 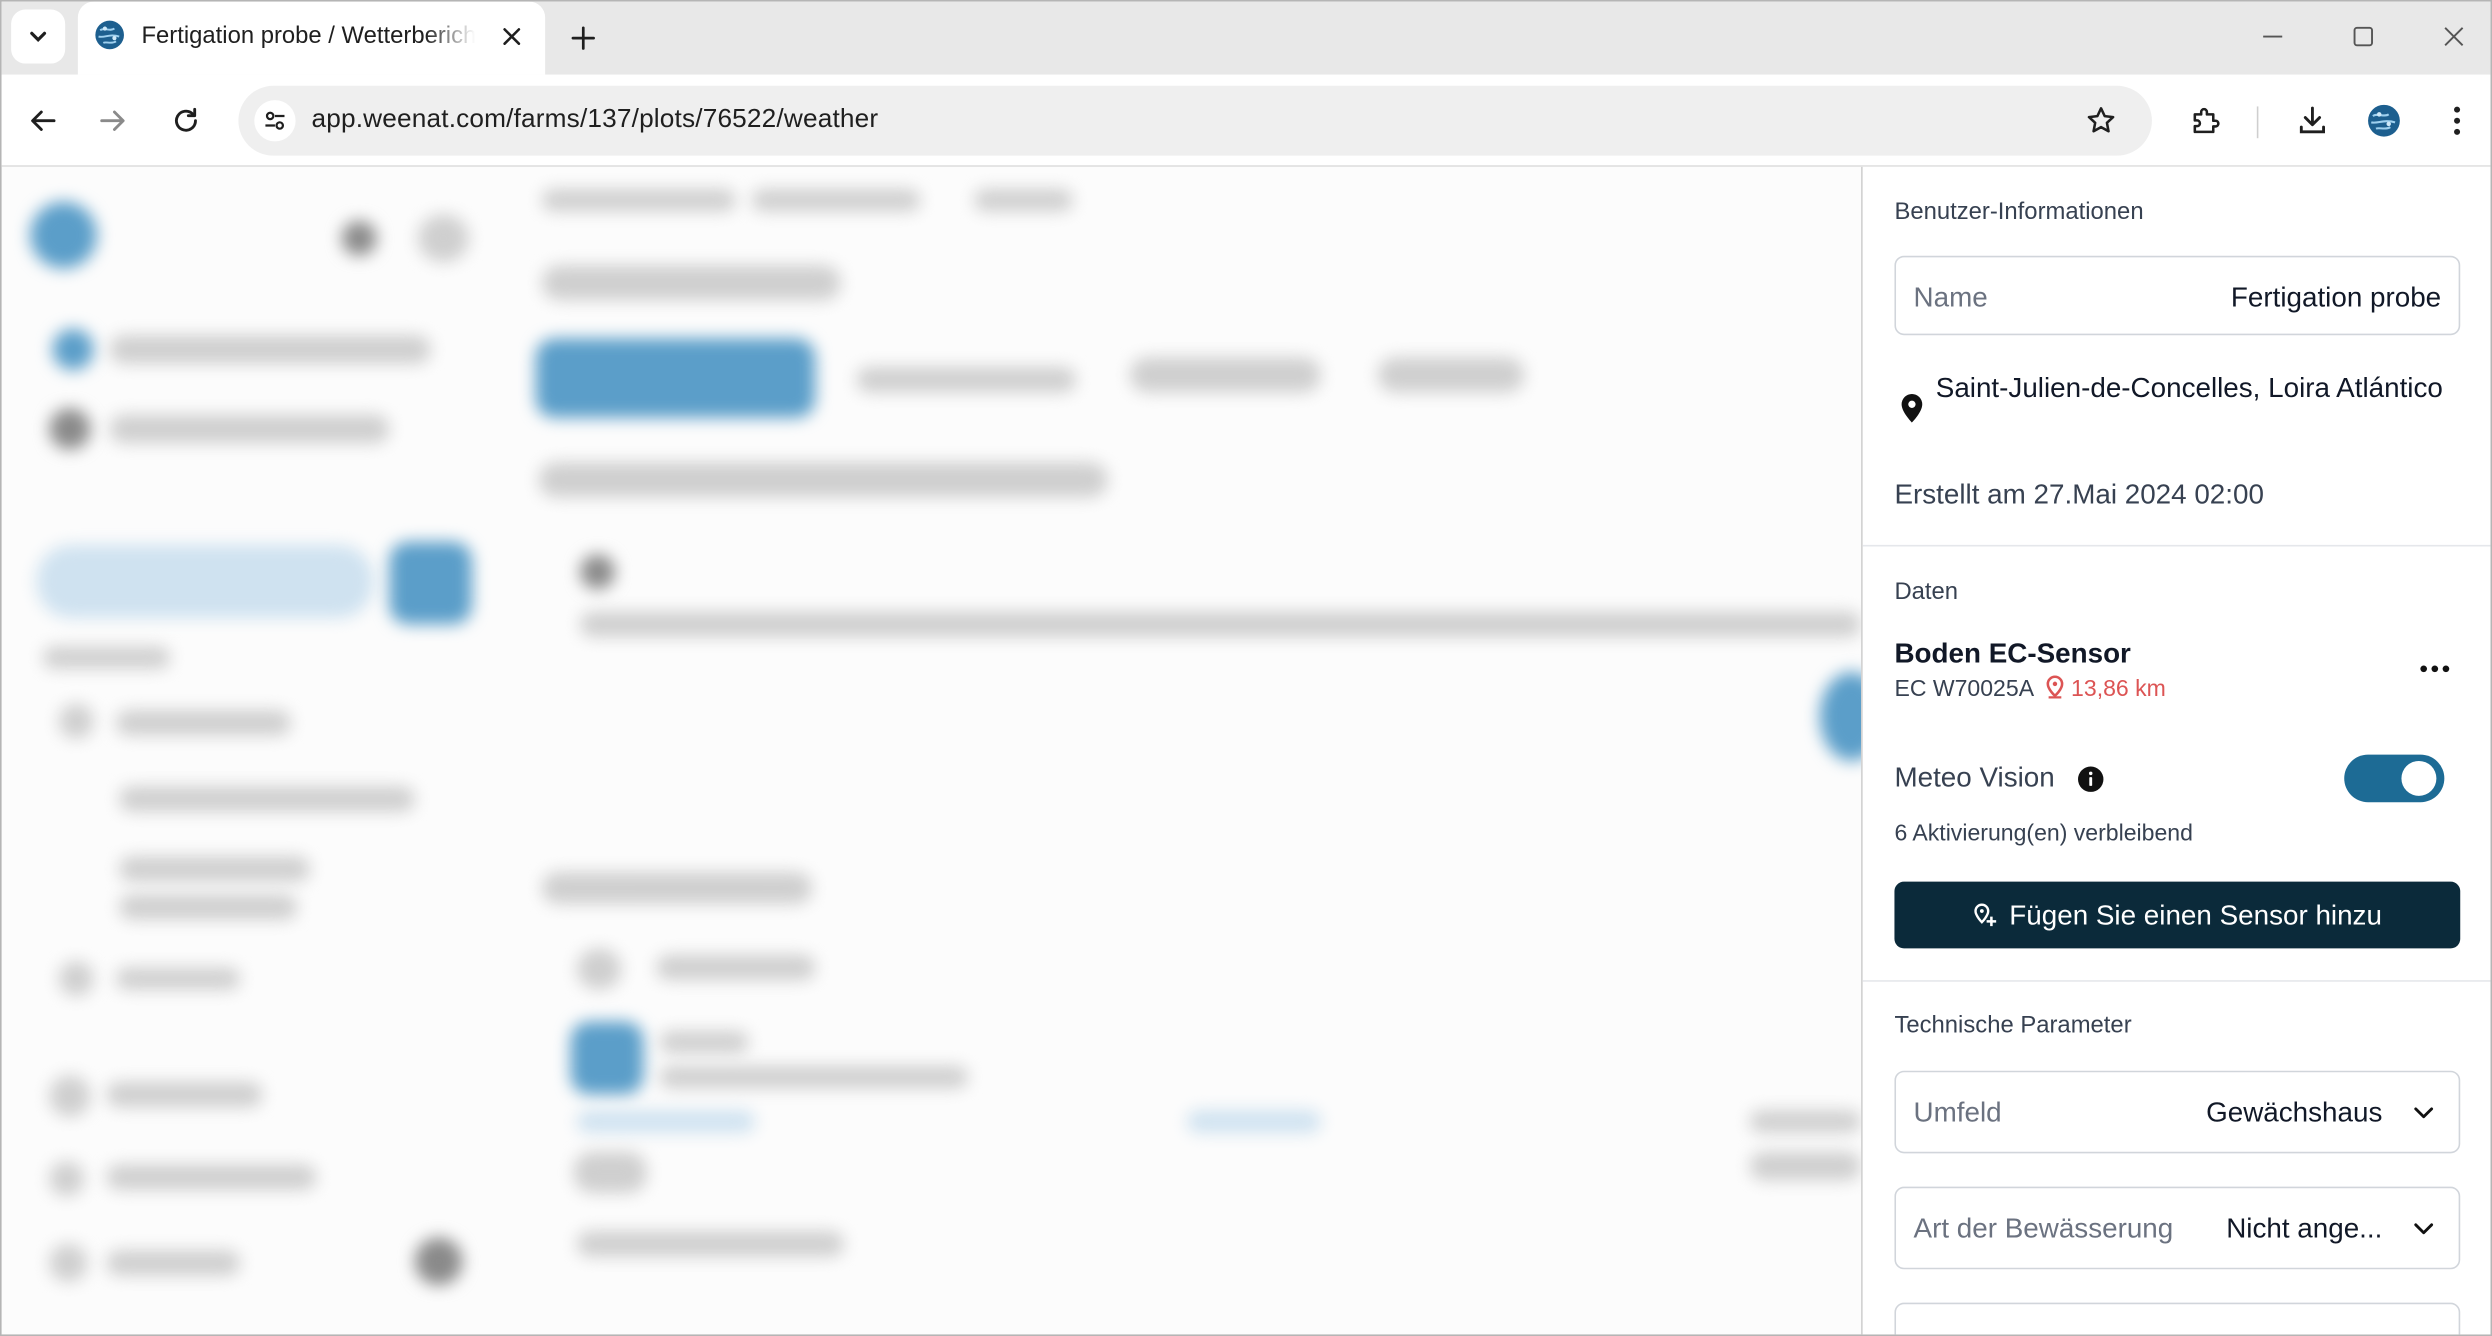 What do you see at coordinates (2454, 36) in the screenshot?
I see `window-close-button` at bounding box center [2454, 36].